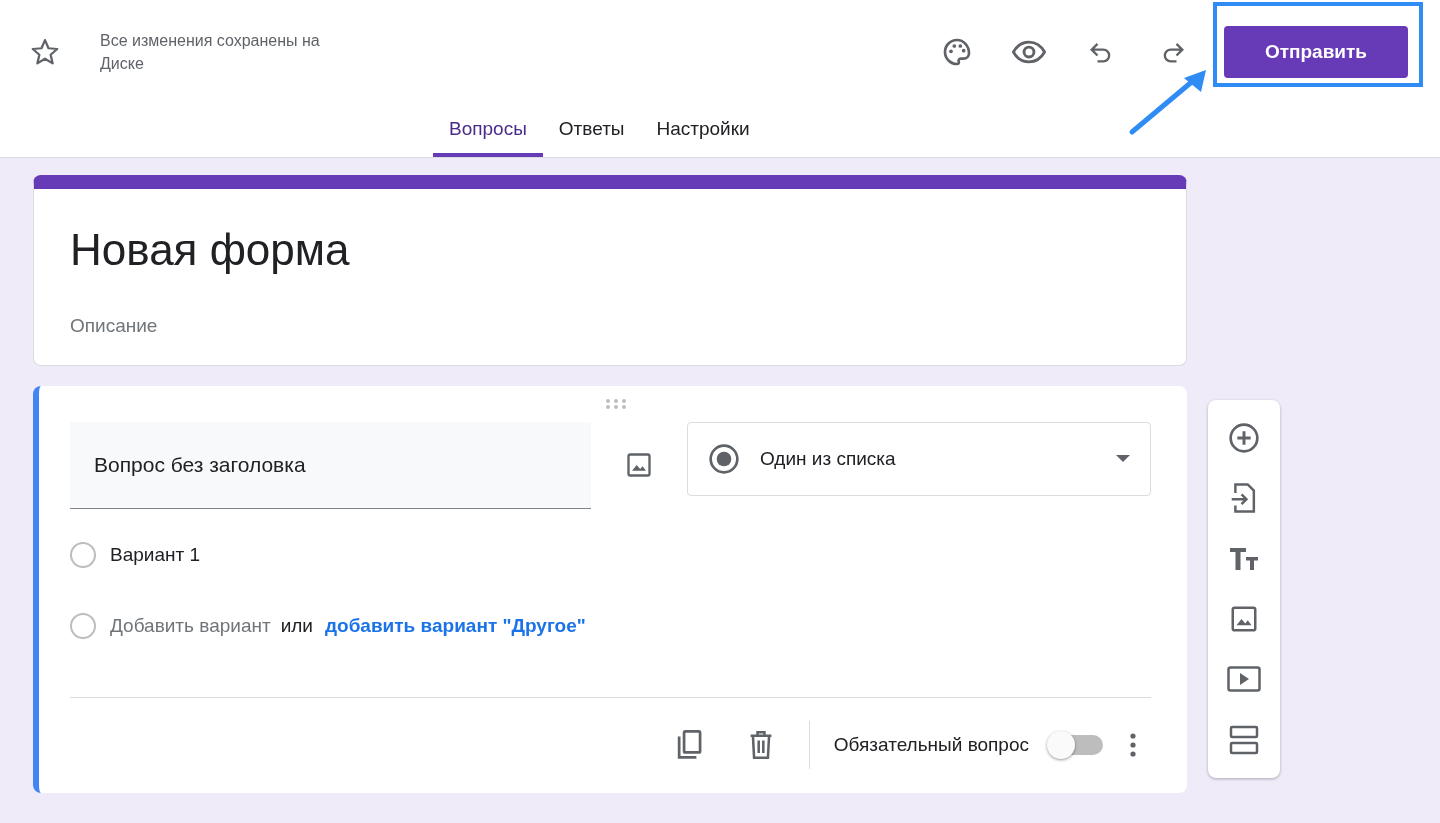  Describe the element at coordinates (190, 625) in the screenshot. I see `add-option-field: Добавить вариант` at that location.